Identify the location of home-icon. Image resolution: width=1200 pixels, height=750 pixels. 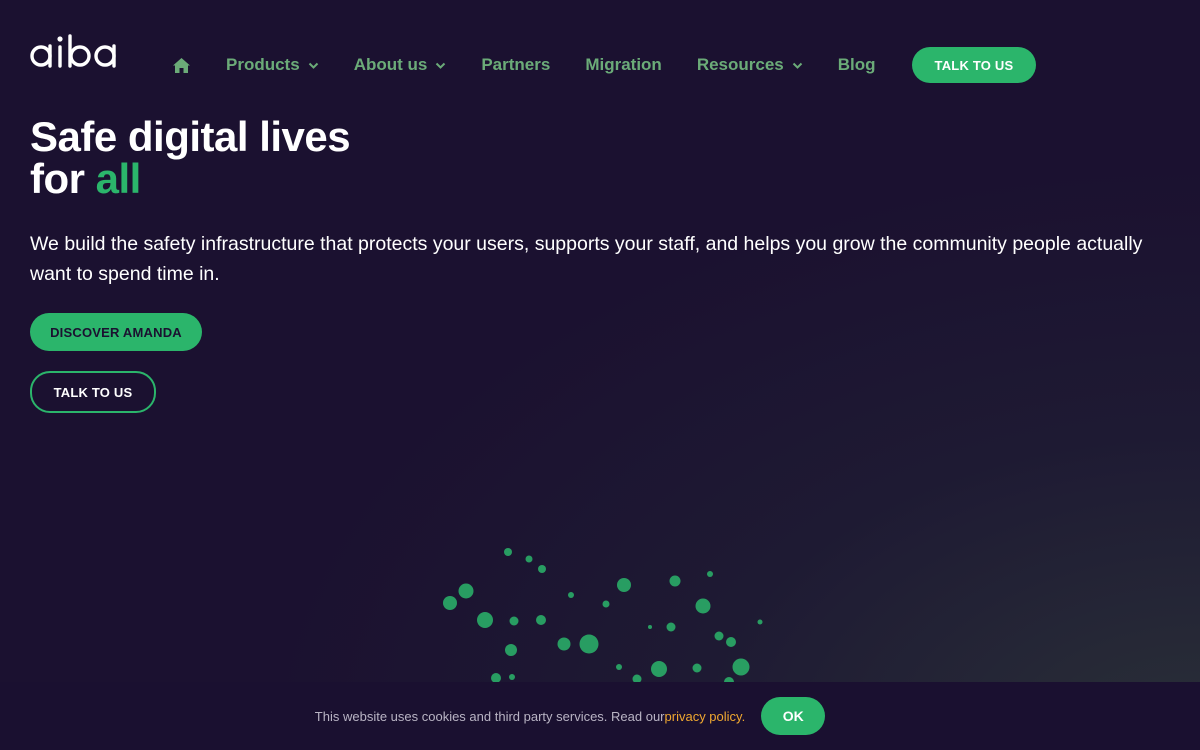
(182, 65).